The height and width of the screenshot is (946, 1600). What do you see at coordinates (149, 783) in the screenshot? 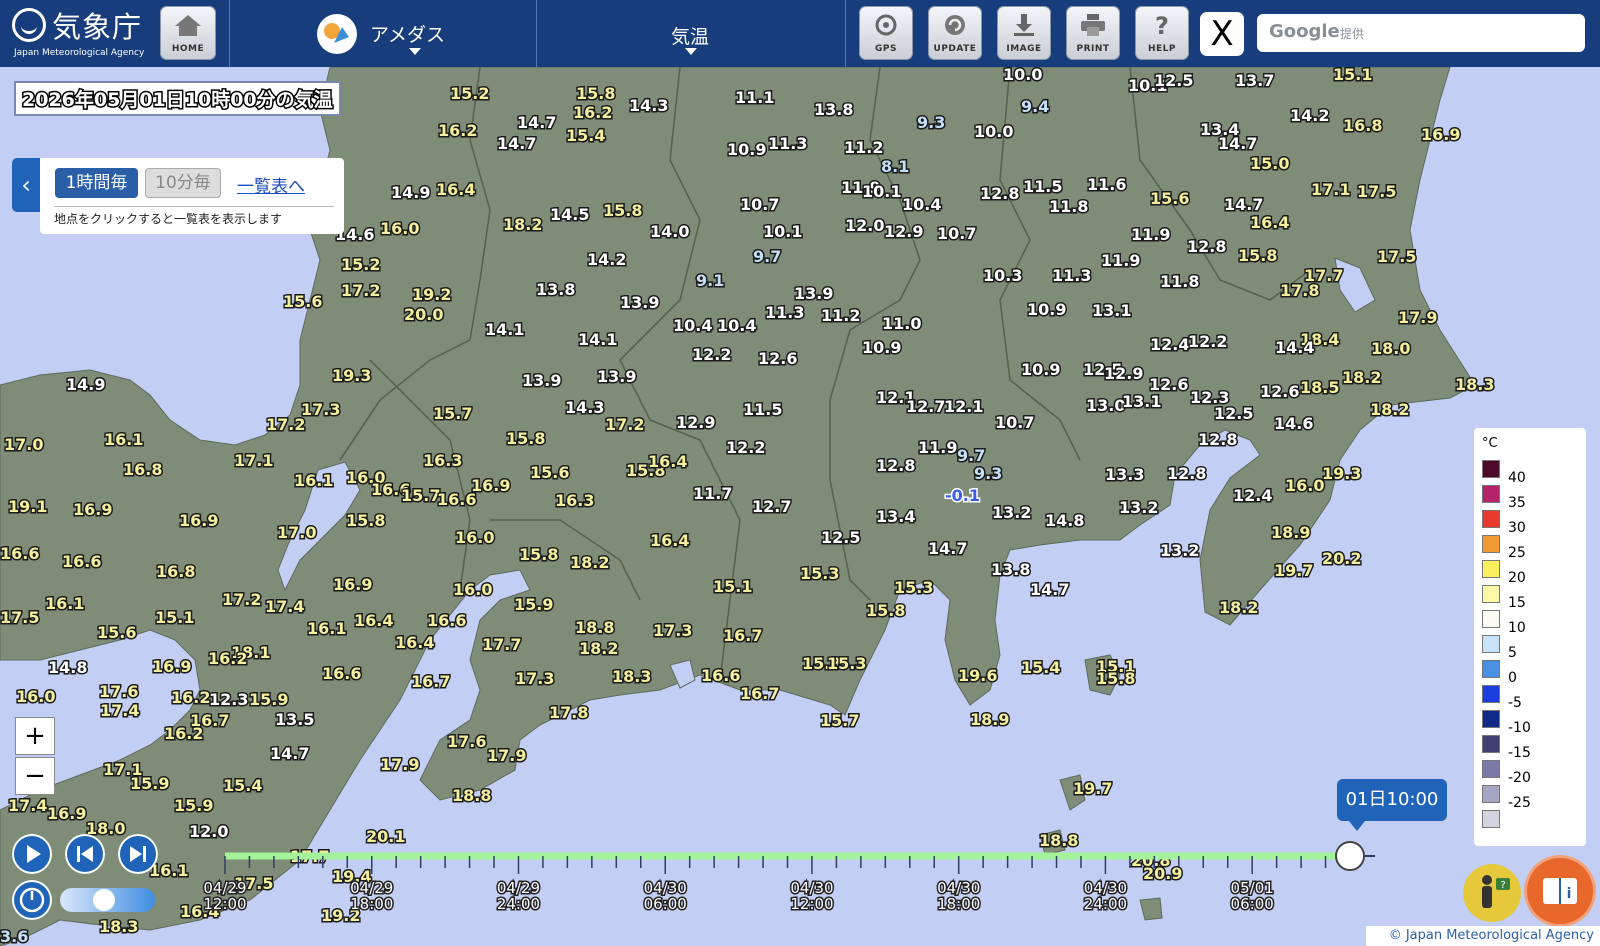
I see `station-temp: 15.9` at bounding box center [149, 783].